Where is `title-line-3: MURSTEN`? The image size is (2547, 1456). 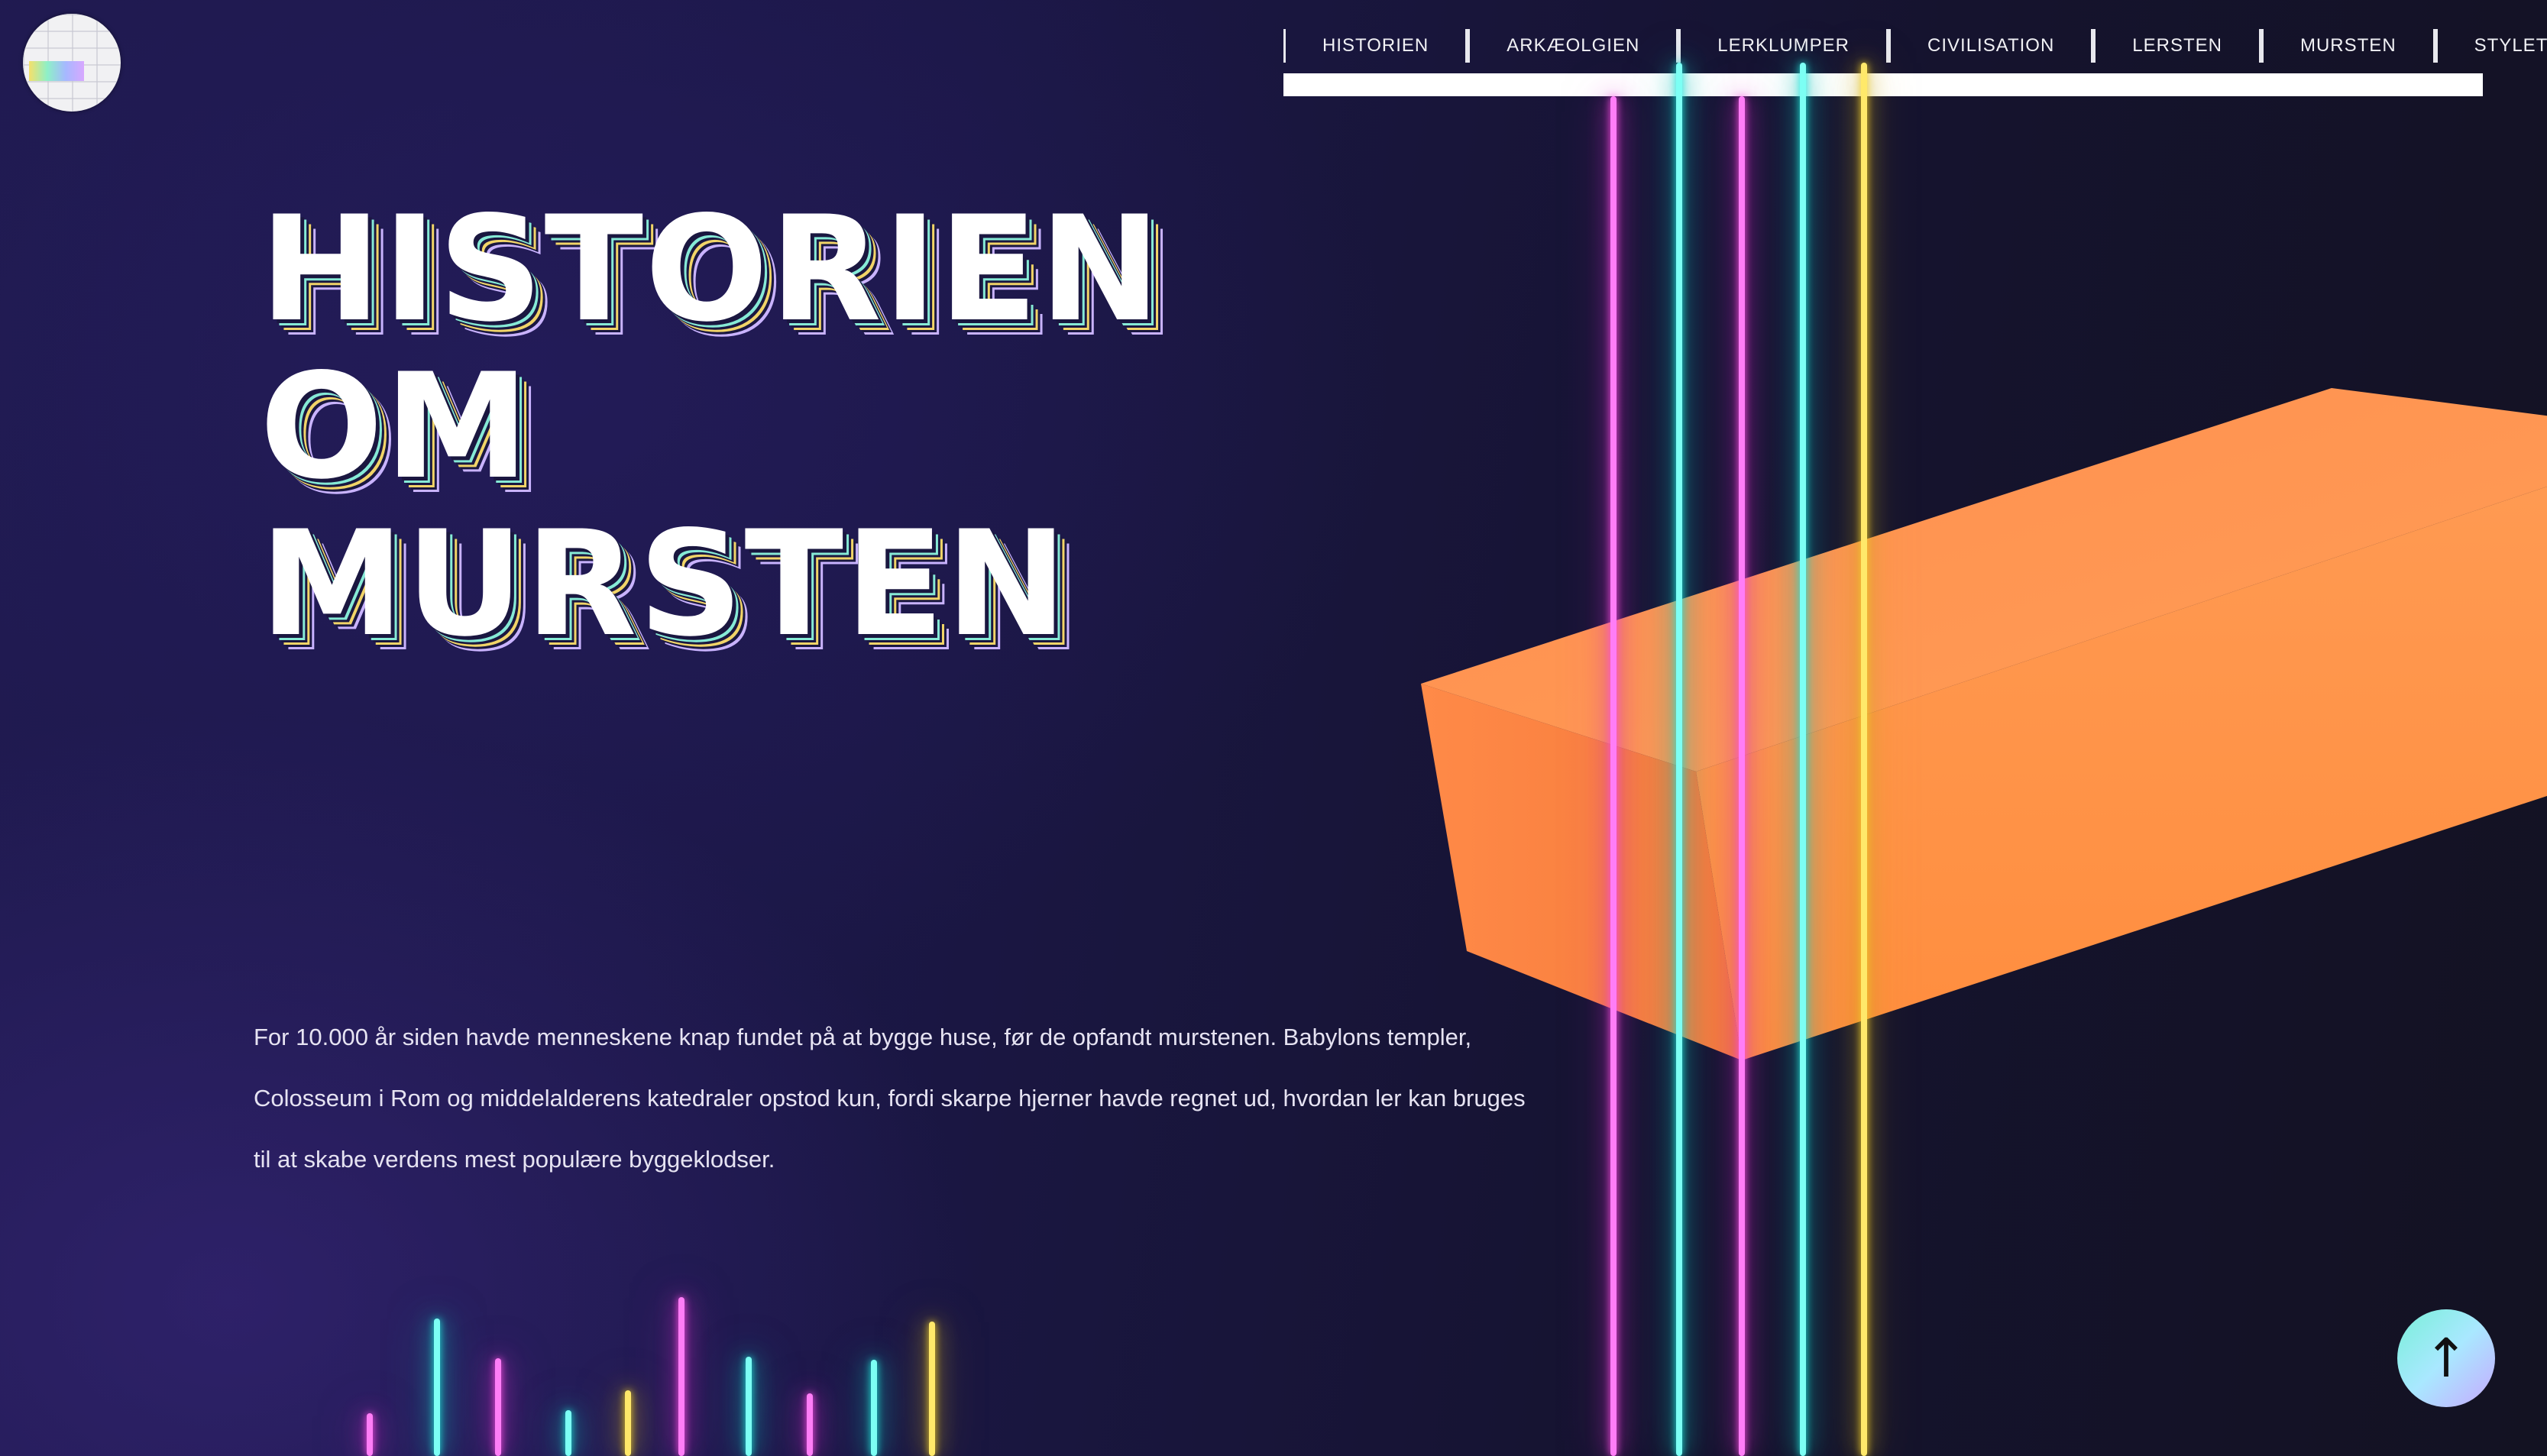
title-line-3: MURSTEN is located at coordinates (664, 584).